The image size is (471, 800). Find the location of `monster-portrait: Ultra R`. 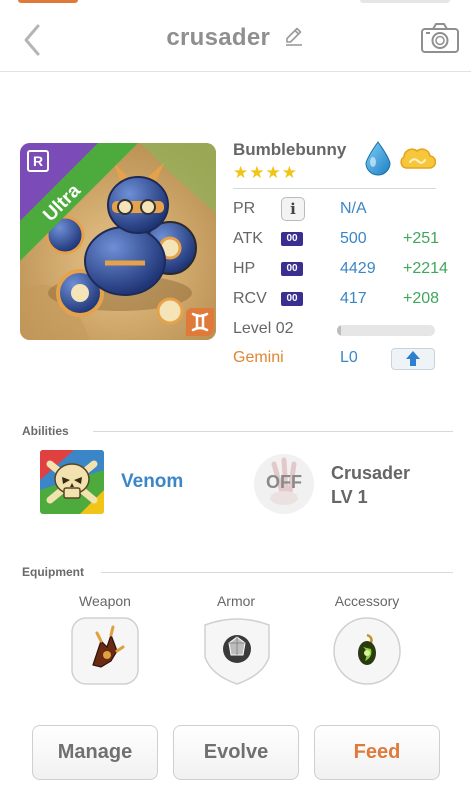

monster-portrait: Ultra R is located at coordinates (118, 241).